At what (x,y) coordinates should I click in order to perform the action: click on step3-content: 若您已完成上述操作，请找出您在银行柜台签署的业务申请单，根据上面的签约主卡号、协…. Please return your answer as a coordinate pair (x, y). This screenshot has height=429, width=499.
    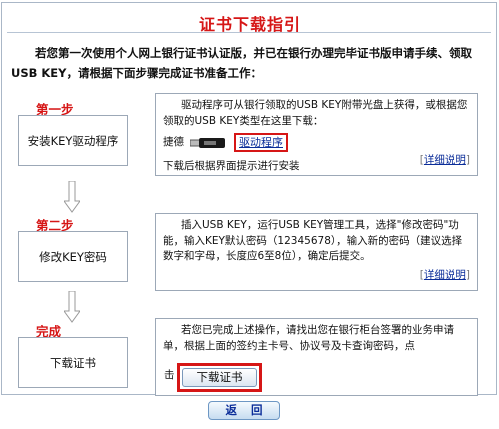
    Looking at the image, I should click on (316, 357).